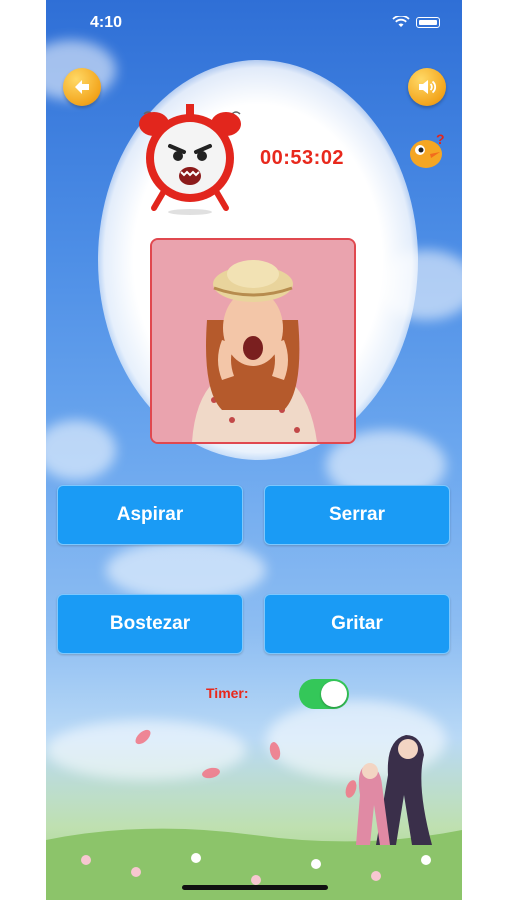 The width and height of the screenshot is (507, 900). I want to click on status-icons, so click(416, 22).